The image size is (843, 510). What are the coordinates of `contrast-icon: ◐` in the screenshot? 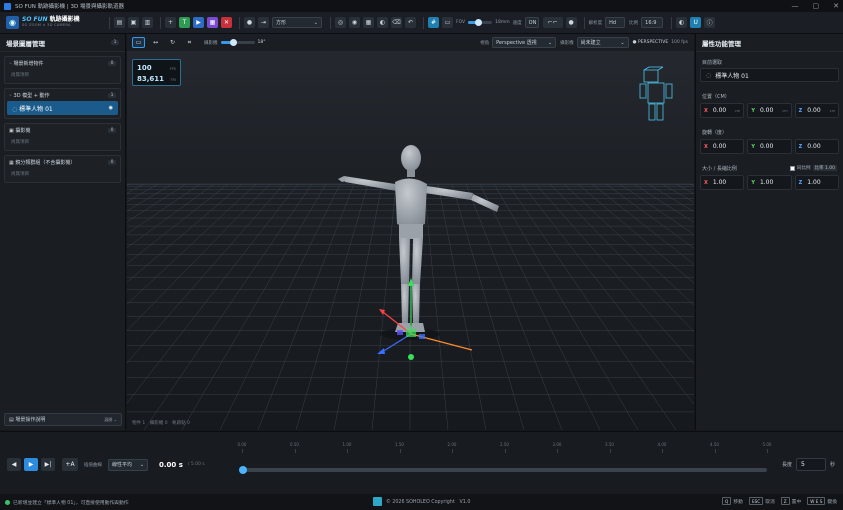 It's located at (382, 22).